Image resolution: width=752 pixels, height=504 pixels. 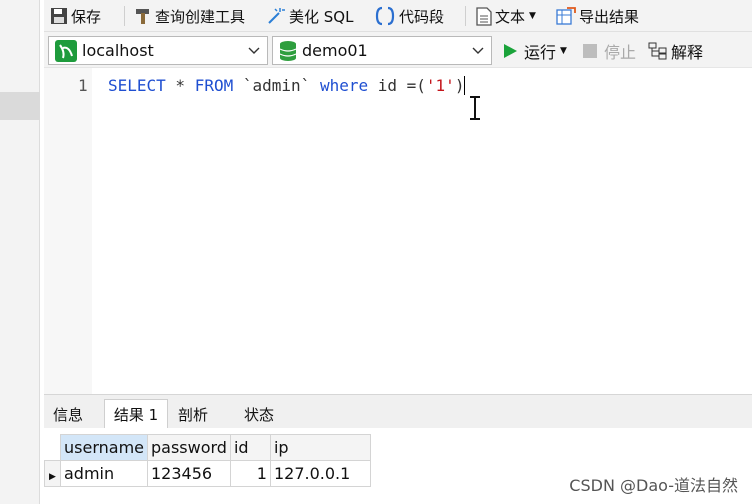 I want to click on explain-button: 解释, so click(x=675, y=51).